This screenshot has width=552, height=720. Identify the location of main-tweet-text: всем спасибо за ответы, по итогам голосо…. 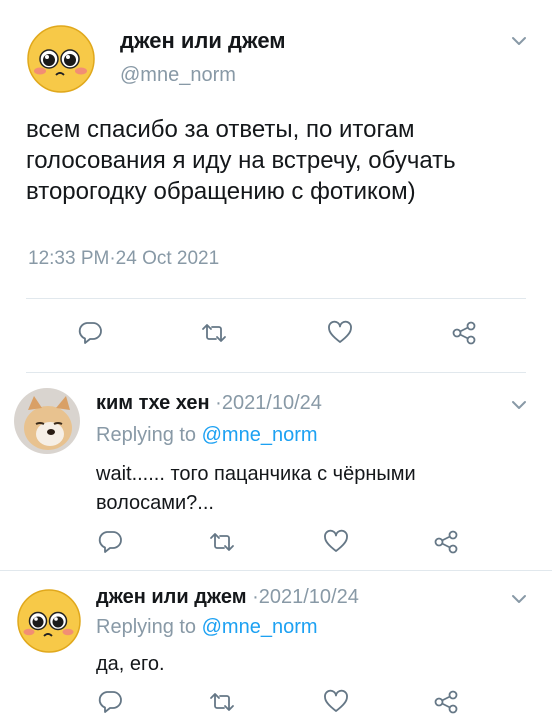
(241, 160).